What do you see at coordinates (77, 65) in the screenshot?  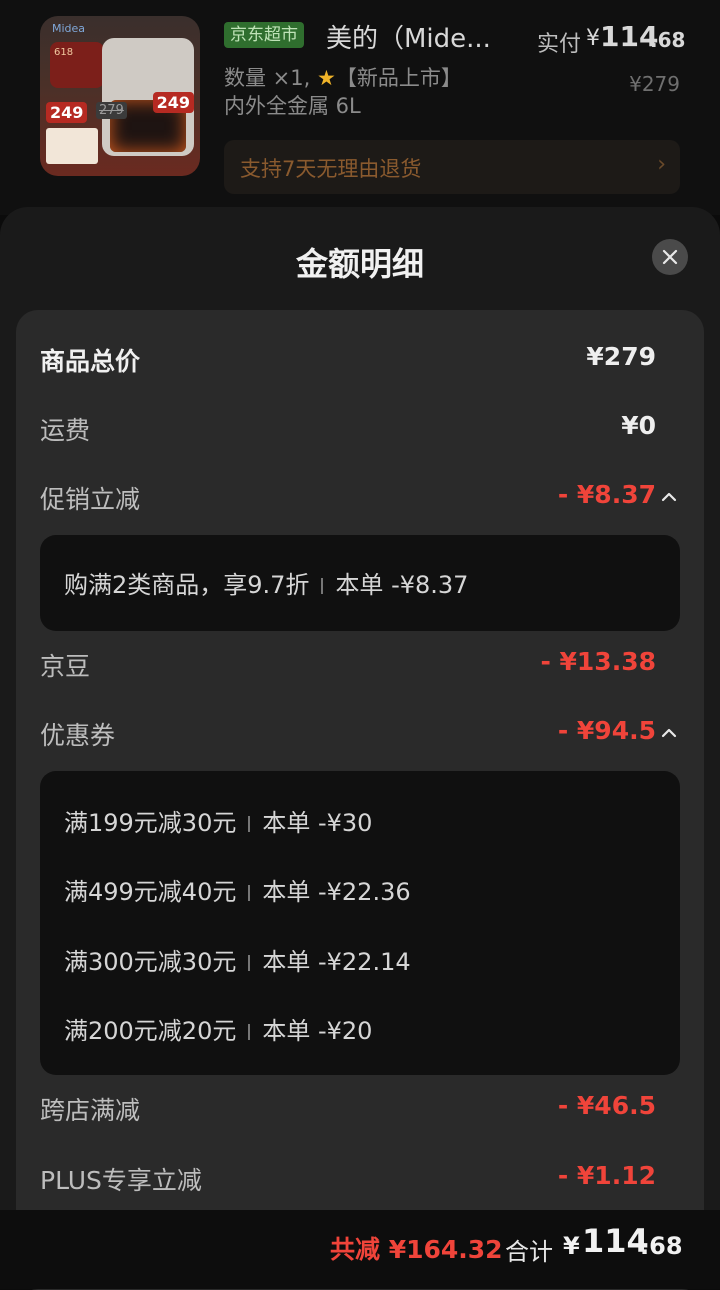 I see `promo-badge: 618` at bounding box center [77, 65].